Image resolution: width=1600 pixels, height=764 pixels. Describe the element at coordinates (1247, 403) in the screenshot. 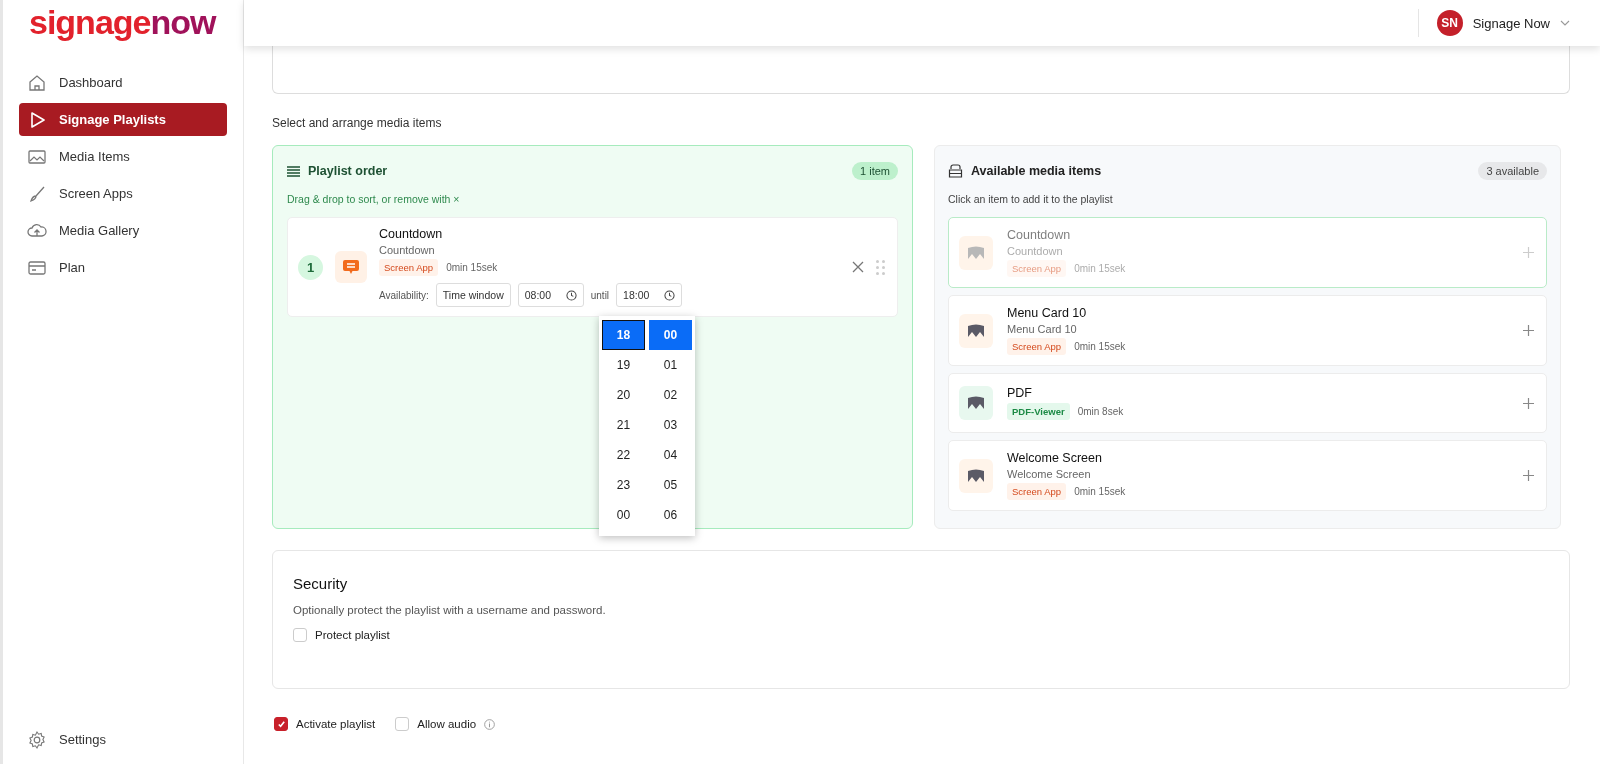

I see `media-item: PDF PDF-Viewer 0min 8sek` at that location.